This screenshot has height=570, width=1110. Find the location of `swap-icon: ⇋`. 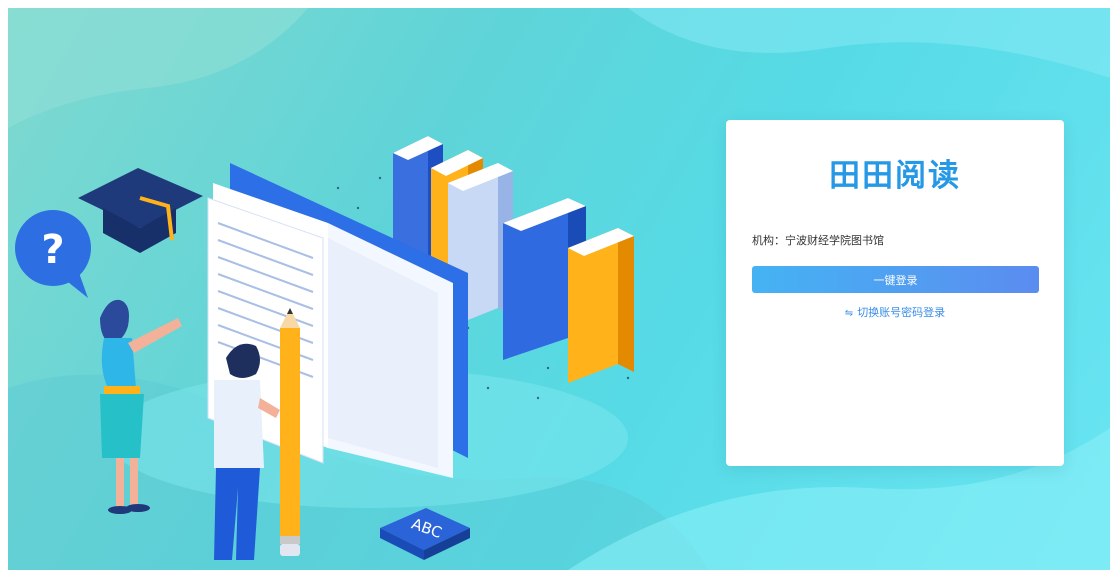

swap-icon: ⇋ is located at coordinates (849, 313).